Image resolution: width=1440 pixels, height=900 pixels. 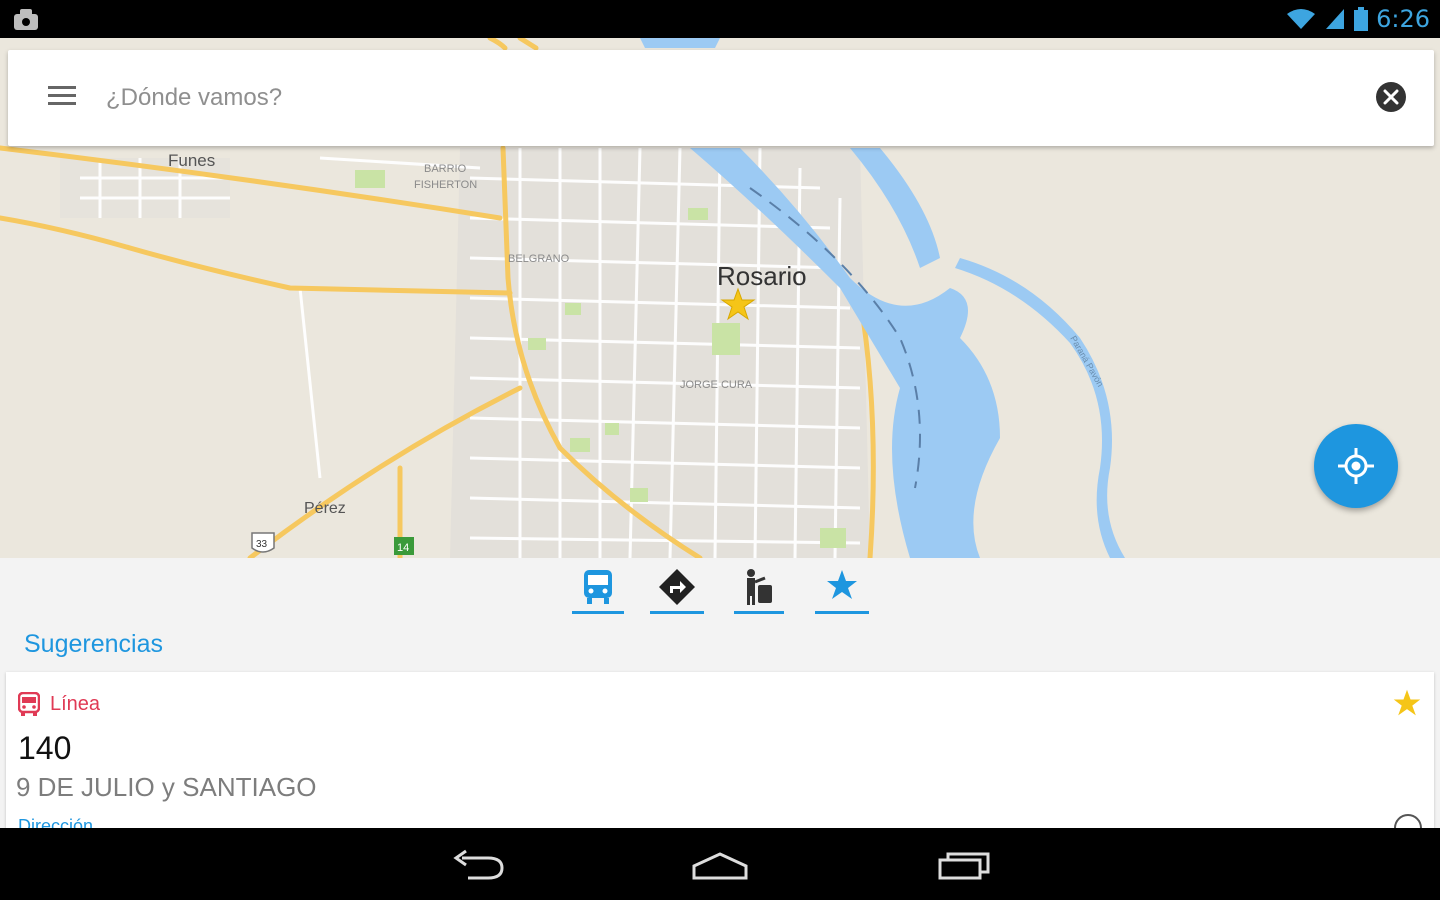 I want to click on recent-apps-button, so click(x=964, y=864).